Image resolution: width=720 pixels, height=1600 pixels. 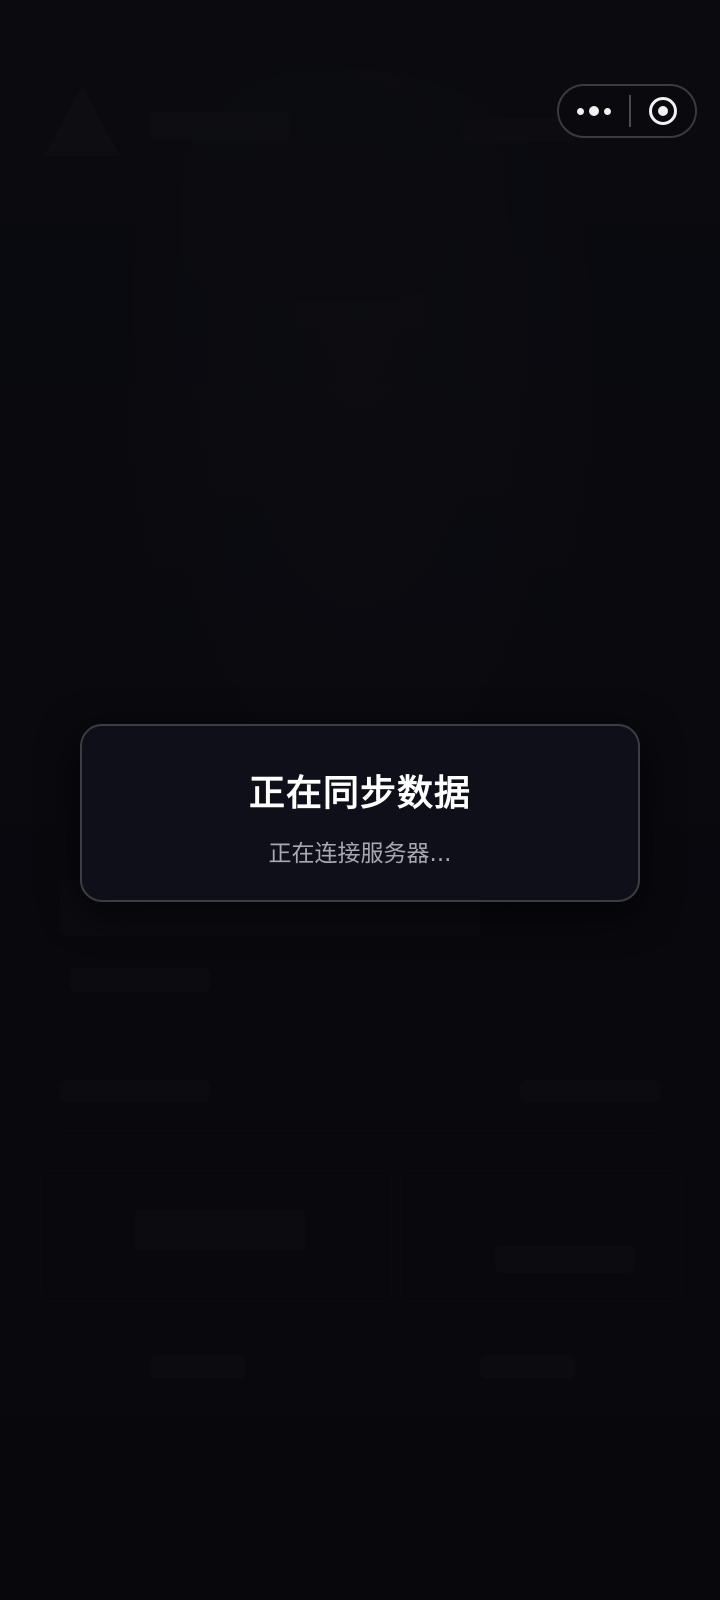 I want to click on more-button, so click(x=594, y=111).